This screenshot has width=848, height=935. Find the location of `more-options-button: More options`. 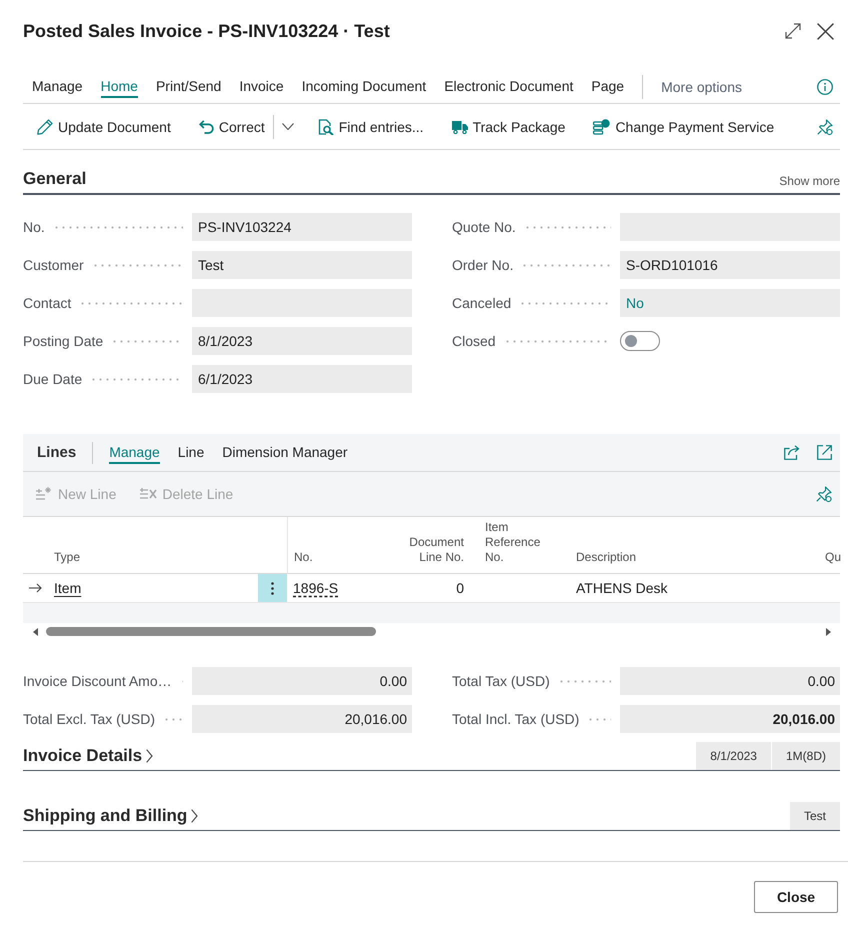

more-options-button: More options is located at coordinates (701, 86).